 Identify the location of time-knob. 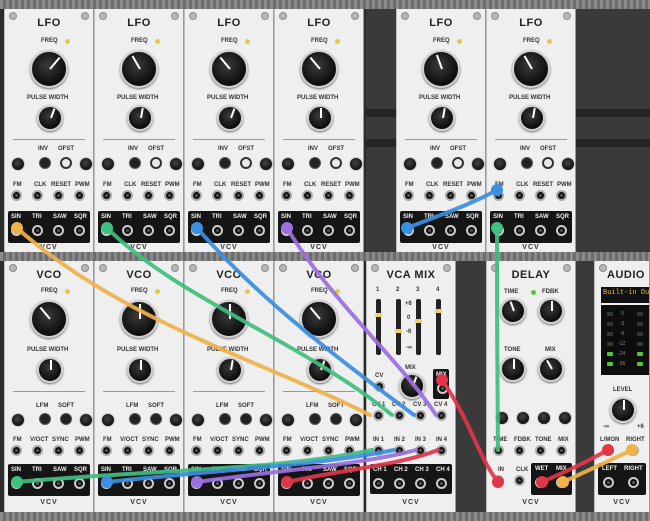
(513, 311).